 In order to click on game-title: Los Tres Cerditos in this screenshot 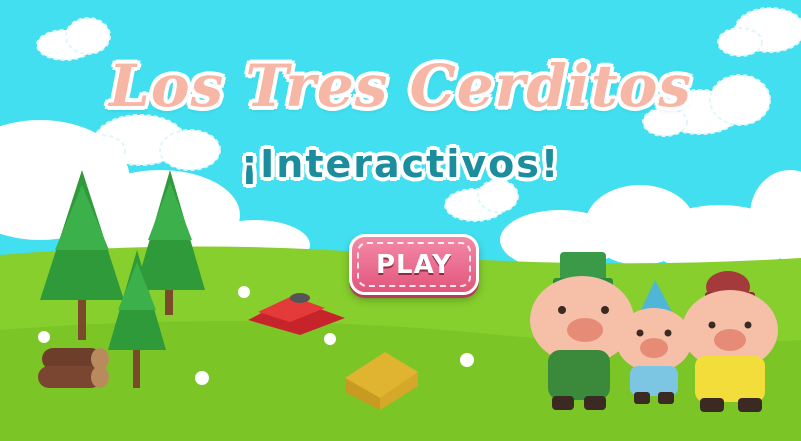, I will do `click(400, 86)`.